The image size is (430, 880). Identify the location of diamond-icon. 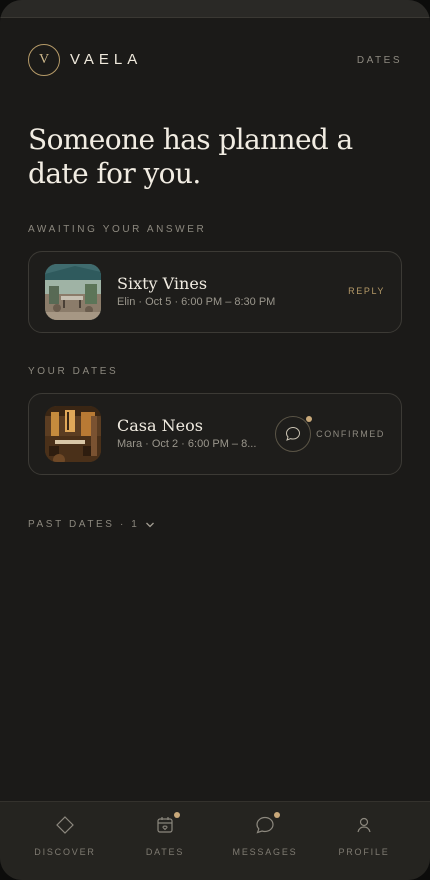
(65, 825).